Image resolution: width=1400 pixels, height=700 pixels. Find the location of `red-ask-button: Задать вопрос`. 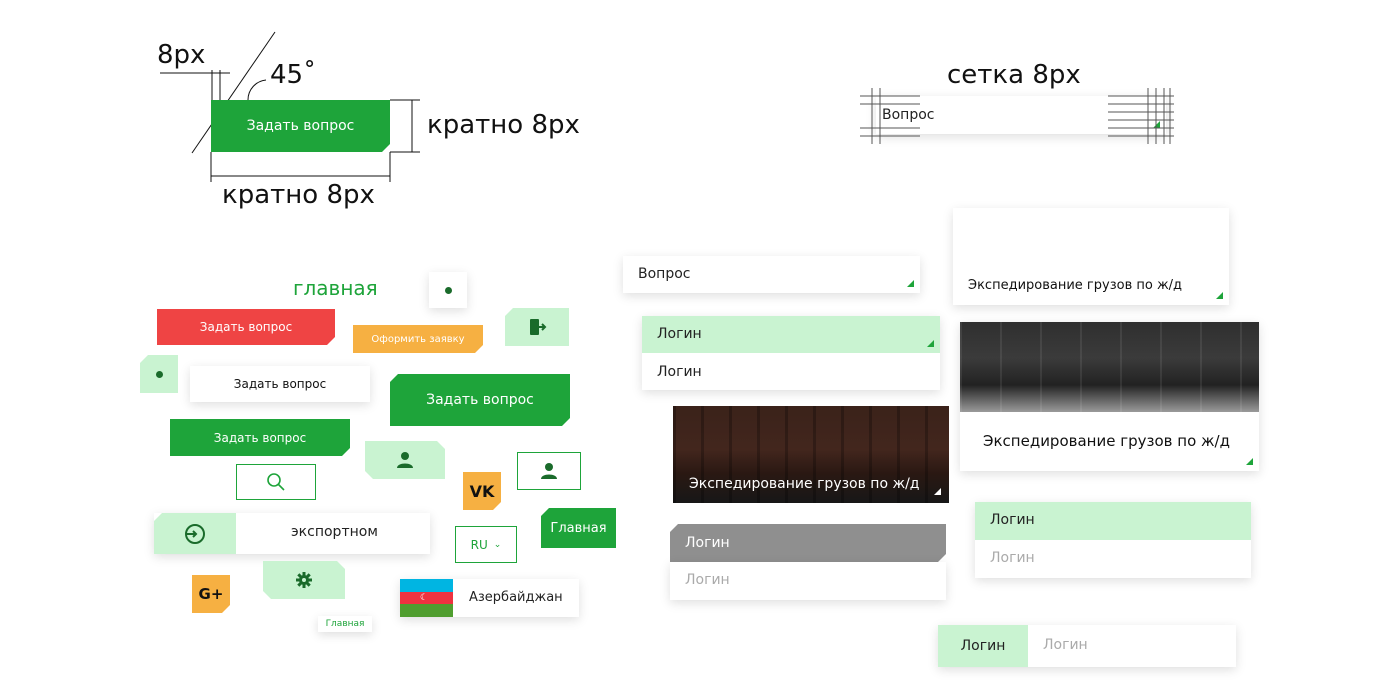

red-ask-button: Задать вопрос is located at coordinates (246, 327).